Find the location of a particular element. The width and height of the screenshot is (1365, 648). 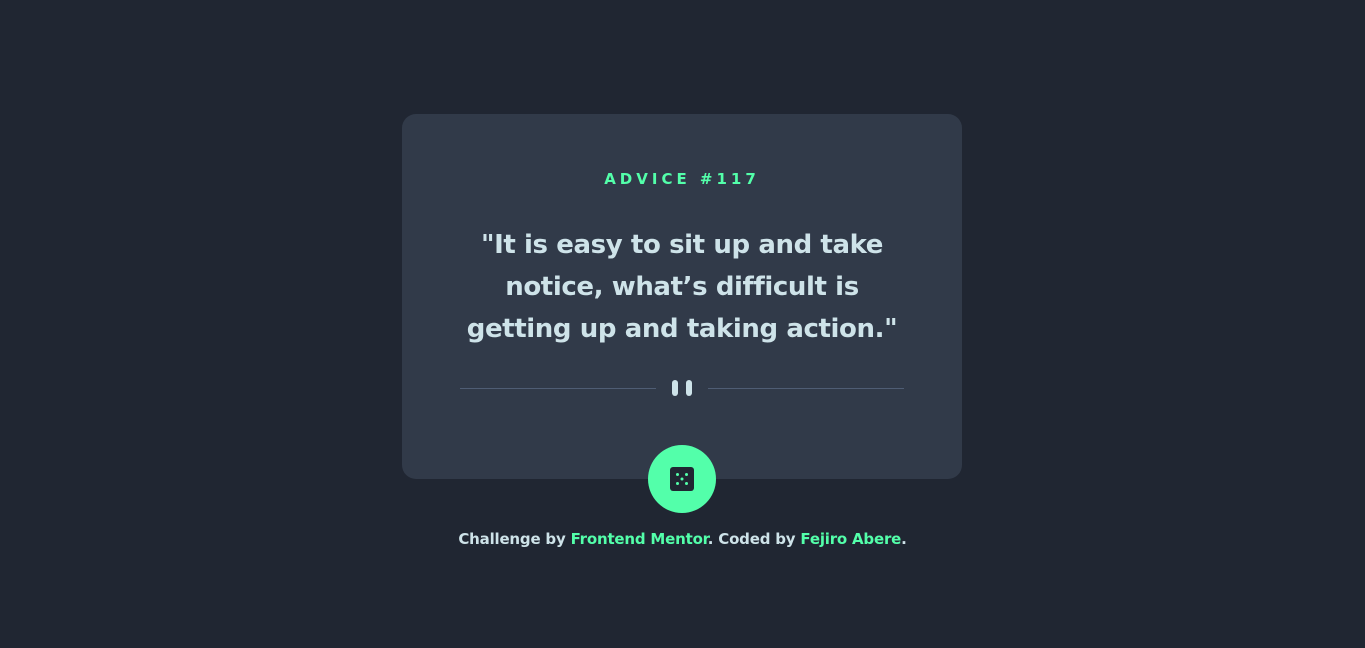

frontend-mentor-link: Frontend Mentor is located at coordinates (639, 539).